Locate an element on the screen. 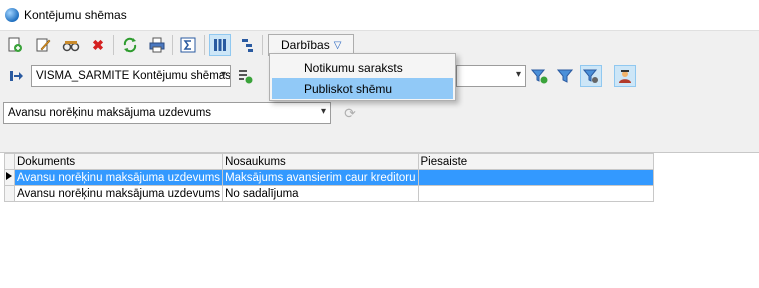  scheme-select-value: VISMA_SARMITE Kontējumu shēmas is located at coordinates (133, 76).